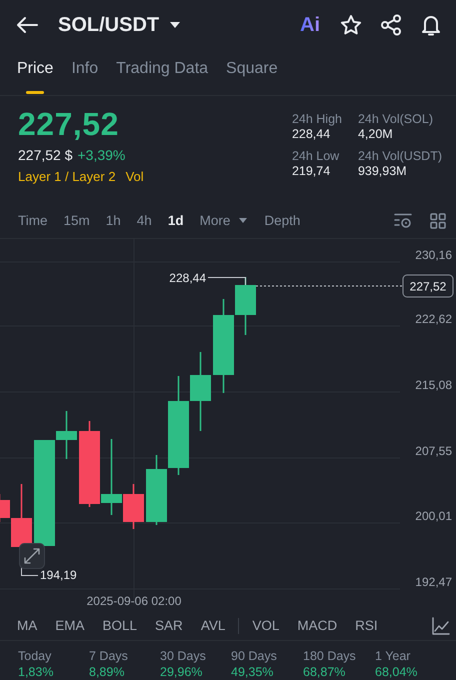  Describe the element at coordinates (113, 220) in the screenshot. I see `interval-tab: 1h` at that location.